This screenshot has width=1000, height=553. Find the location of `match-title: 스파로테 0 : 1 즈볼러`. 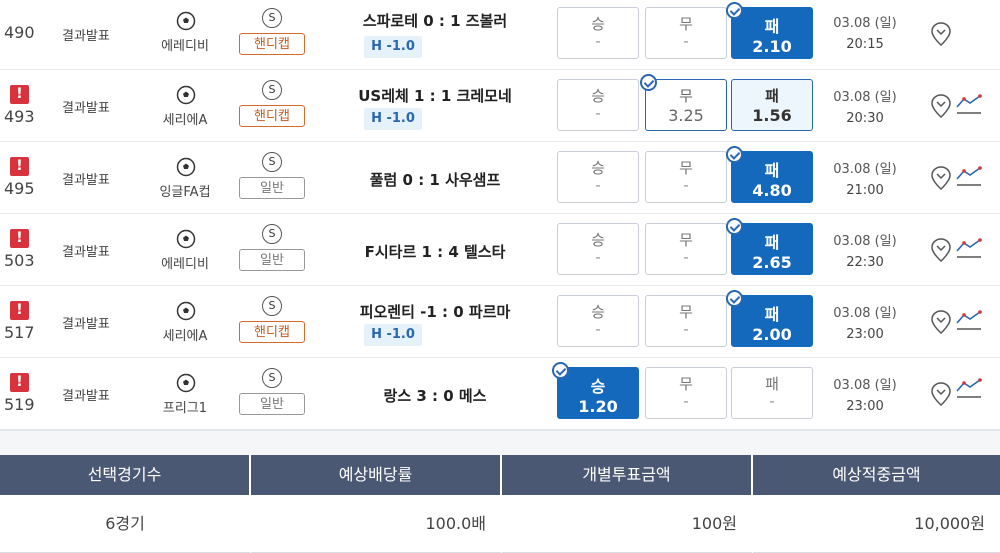

match-title: 스파로테 0 : 1 즈볼러 is located at coordinates (435, 20).